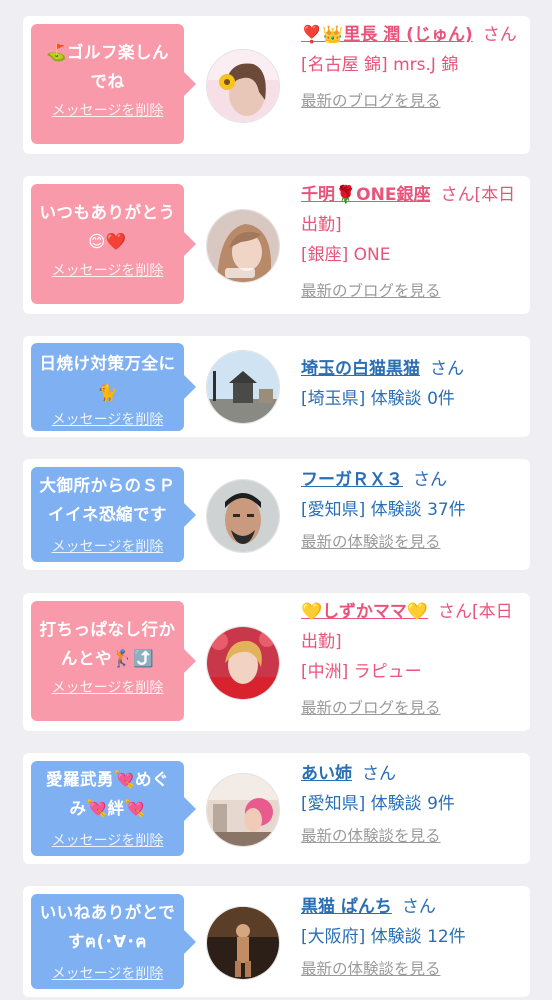  I want to click on message-text: 愛羅武勇💘めぐみ💘絆💘, so click(107, 794).